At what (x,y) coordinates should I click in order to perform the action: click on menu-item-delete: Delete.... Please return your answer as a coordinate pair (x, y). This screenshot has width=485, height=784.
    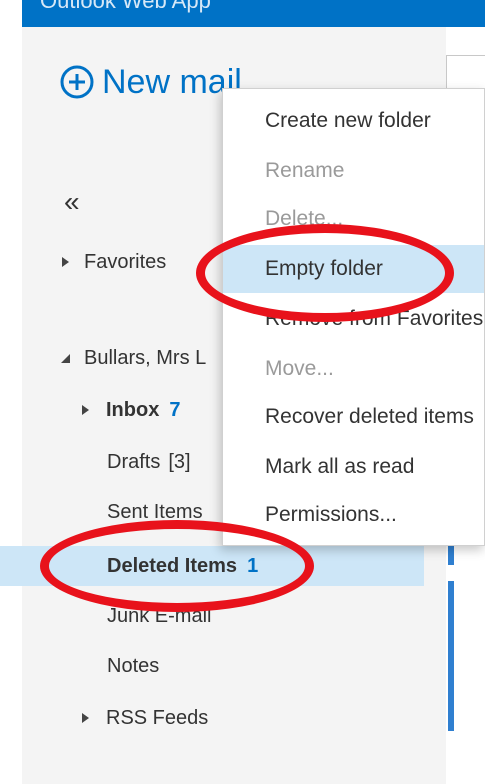
    Looking at the image, I should click on (353, 219).